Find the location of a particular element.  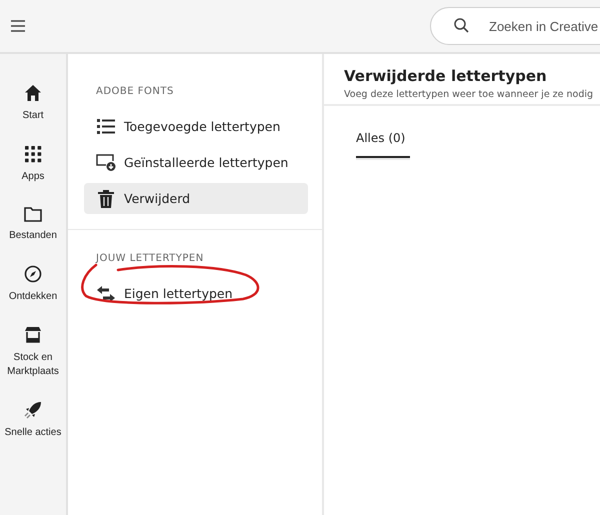

search-icon is located at coordinates (461, 25).